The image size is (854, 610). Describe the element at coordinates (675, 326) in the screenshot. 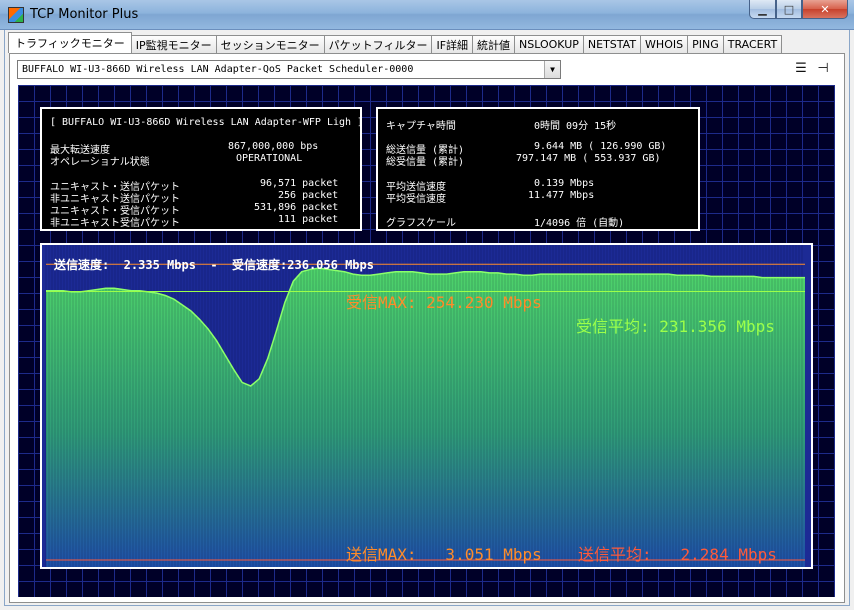

I see `recv-avg-label: 受信平均: 231.356 Mbps` at that location.